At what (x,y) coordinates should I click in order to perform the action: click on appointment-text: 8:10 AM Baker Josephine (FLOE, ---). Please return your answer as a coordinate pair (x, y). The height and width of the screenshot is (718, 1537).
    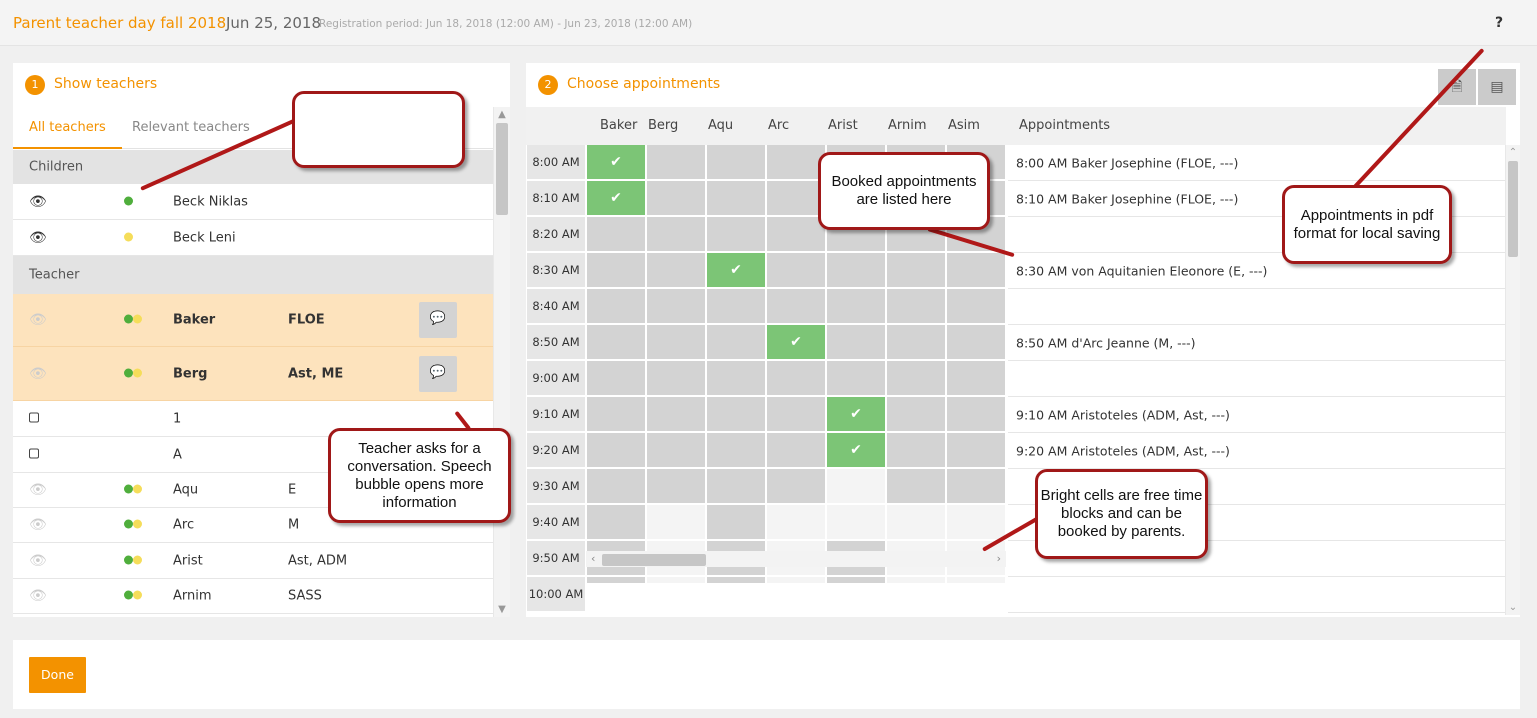
    Looking at the image, I should click on (1127, 198).